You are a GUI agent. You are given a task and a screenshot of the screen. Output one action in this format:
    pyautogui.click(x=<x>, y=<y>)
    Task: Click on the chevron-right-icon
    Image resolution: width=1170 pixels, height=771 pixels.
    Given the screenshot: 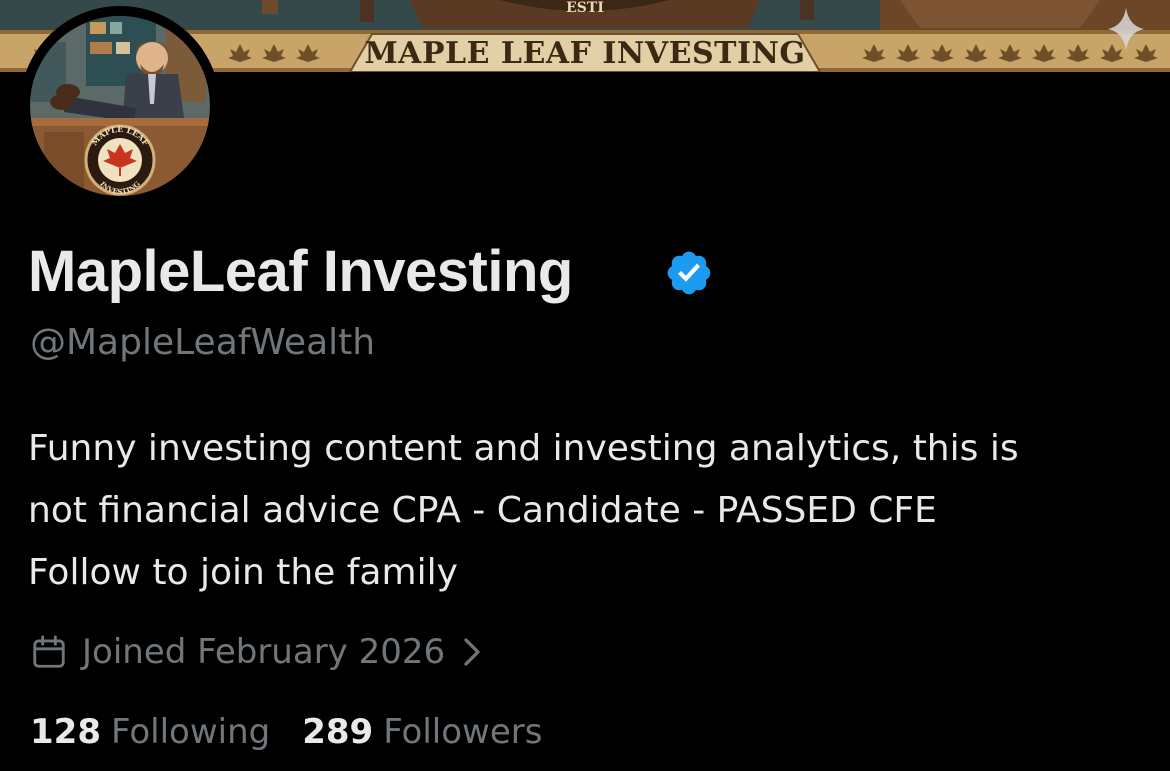 What is the action you would take?
    pyautogui.click(x=472, y=652)
    